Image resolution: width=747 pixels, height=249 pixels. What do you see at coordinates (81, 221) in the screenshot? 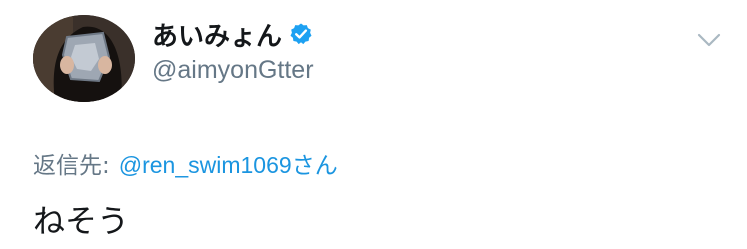
I see `tweet-text: ねそう` at bounding box center [81, 221].